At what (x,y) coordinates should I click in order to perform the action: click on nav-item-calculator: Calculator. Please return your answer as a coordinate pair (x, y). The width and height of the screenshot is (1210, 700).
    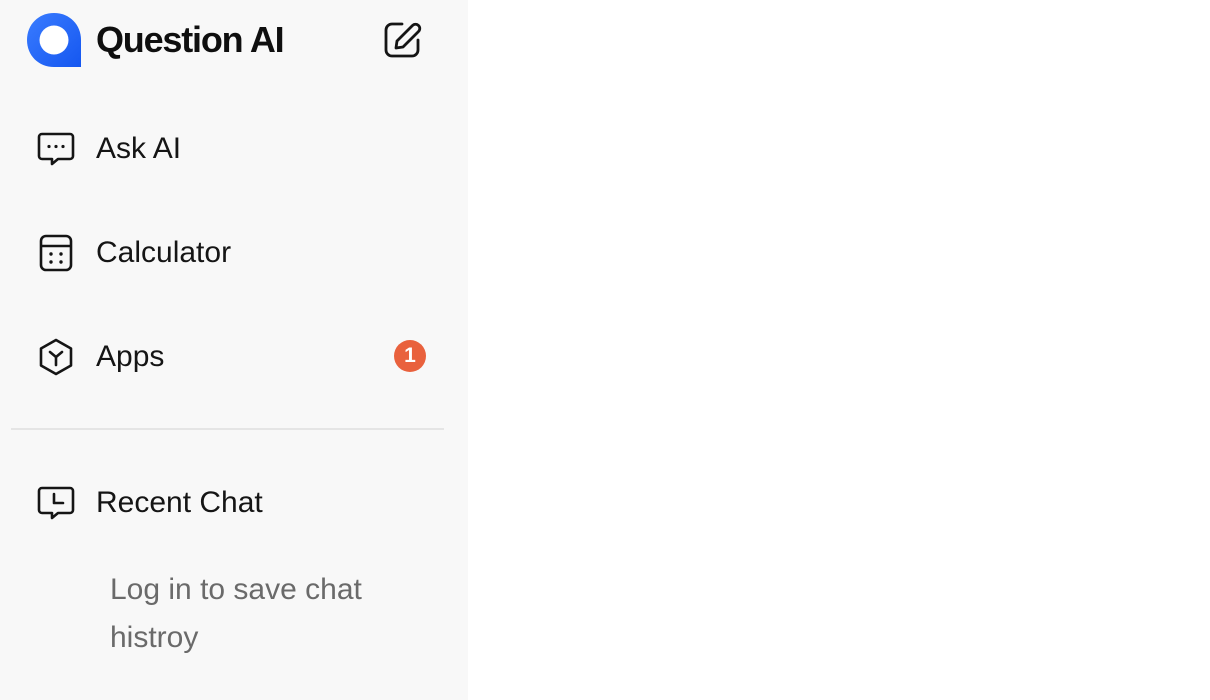
    Looking at the image, I should click on (234, 252).